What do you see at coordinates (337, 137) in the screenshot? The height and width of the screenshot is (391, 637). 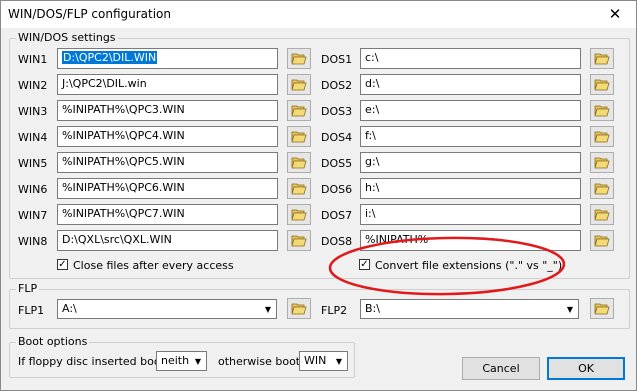 I see `dos4-label: DOS4` at bounding box center [337, 137].